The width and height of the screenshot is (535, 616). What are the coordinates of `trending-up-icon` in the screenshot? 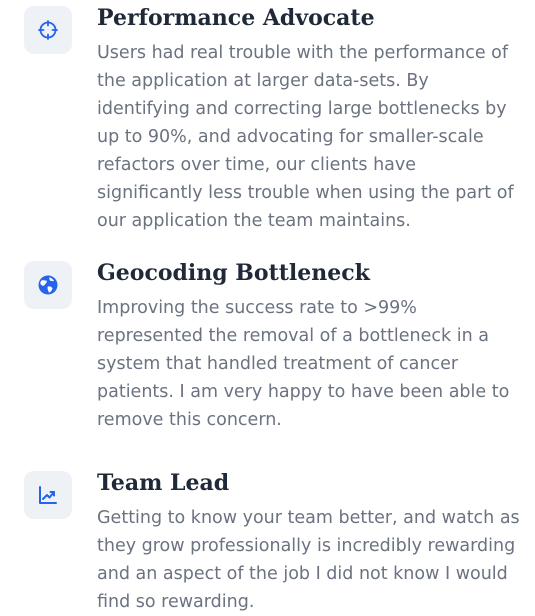 It's located at (48, 495).